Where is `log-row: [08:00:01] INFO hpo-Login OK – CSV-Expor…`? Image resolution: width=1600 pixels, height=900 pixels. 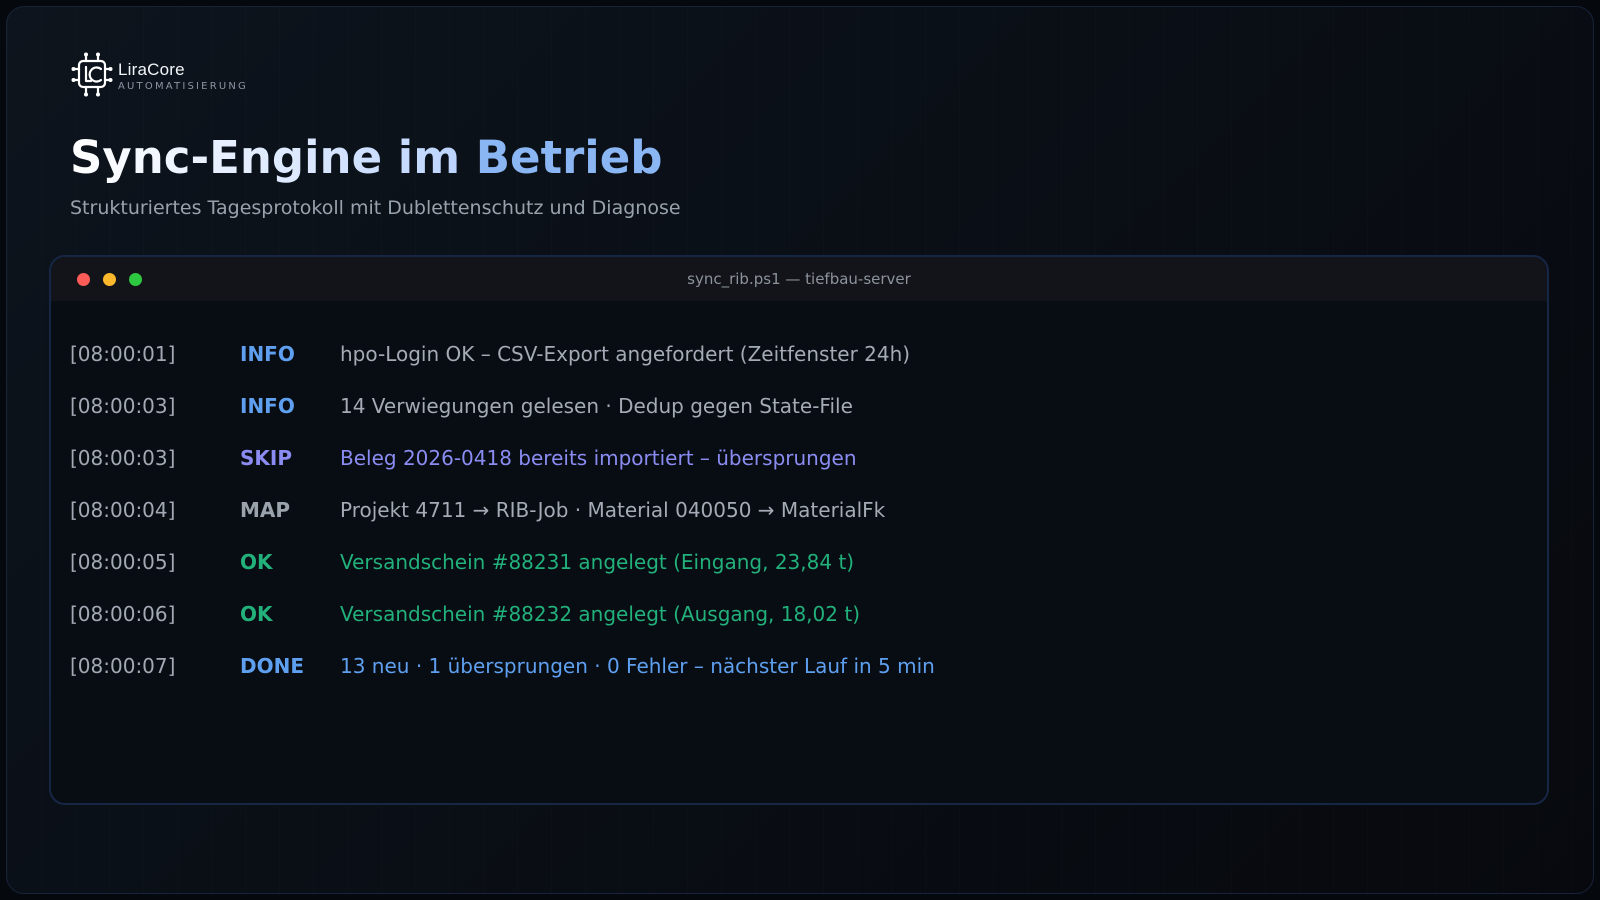 log-row: [08:00:01] INFO hpo-Login OK – CSV-Expor… is located at coordinates (502, 354).